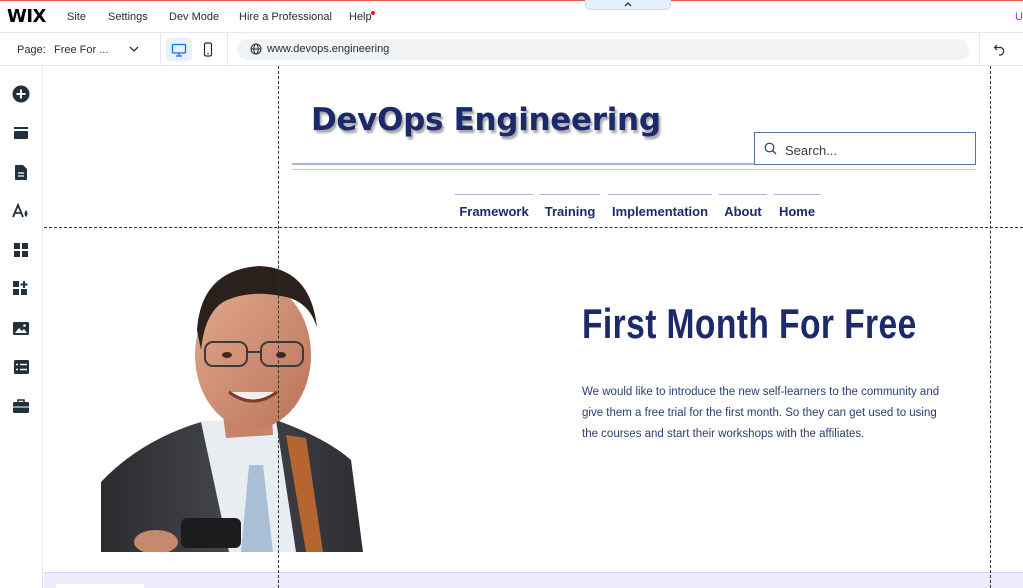  Describe the element at coordinates (128, 17) in the screenshot. I see `menu-settings: Settings` at that location.